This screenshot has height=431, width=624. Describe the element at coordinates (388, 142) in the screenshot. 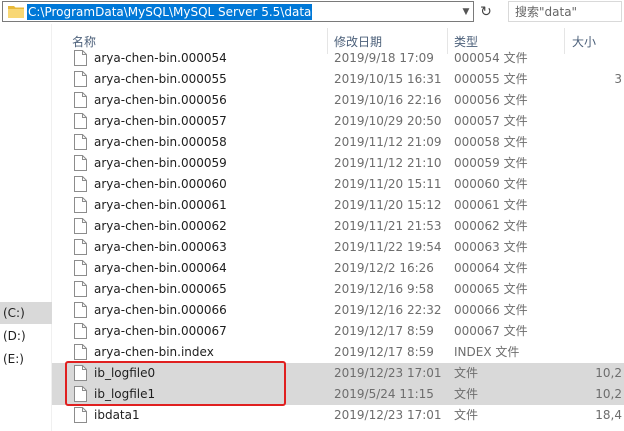

I see `file-date: 2019/11/12 21:09` at that location.